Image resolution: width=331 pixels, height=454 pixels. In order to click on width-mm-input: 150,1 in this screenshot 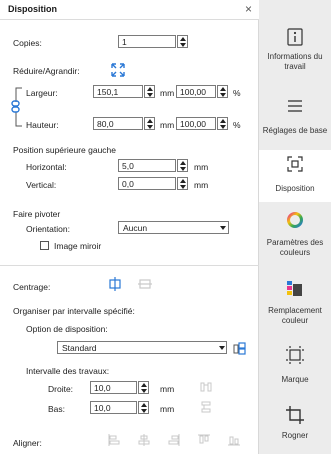, I will do `click(118, 91)`.